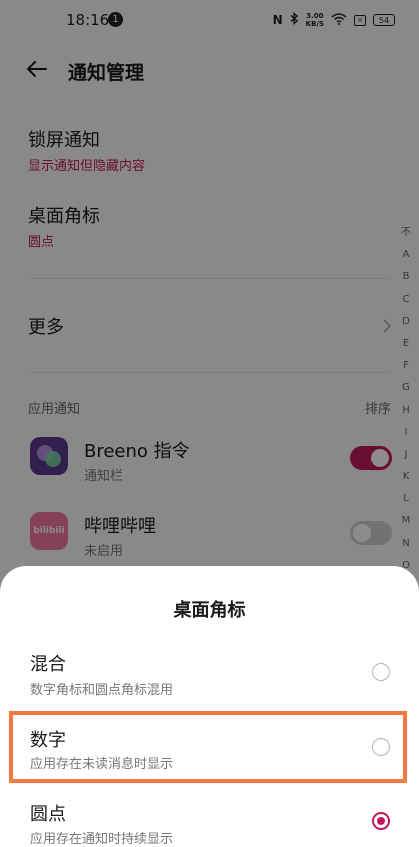 Image resolution: width=419 pixels, height=847 pixels. What do you see at coordinates (102, 839) in the screenshot?
I see `option-desc: 应用存在通知时持续显示` at bounding box center [102, 839].